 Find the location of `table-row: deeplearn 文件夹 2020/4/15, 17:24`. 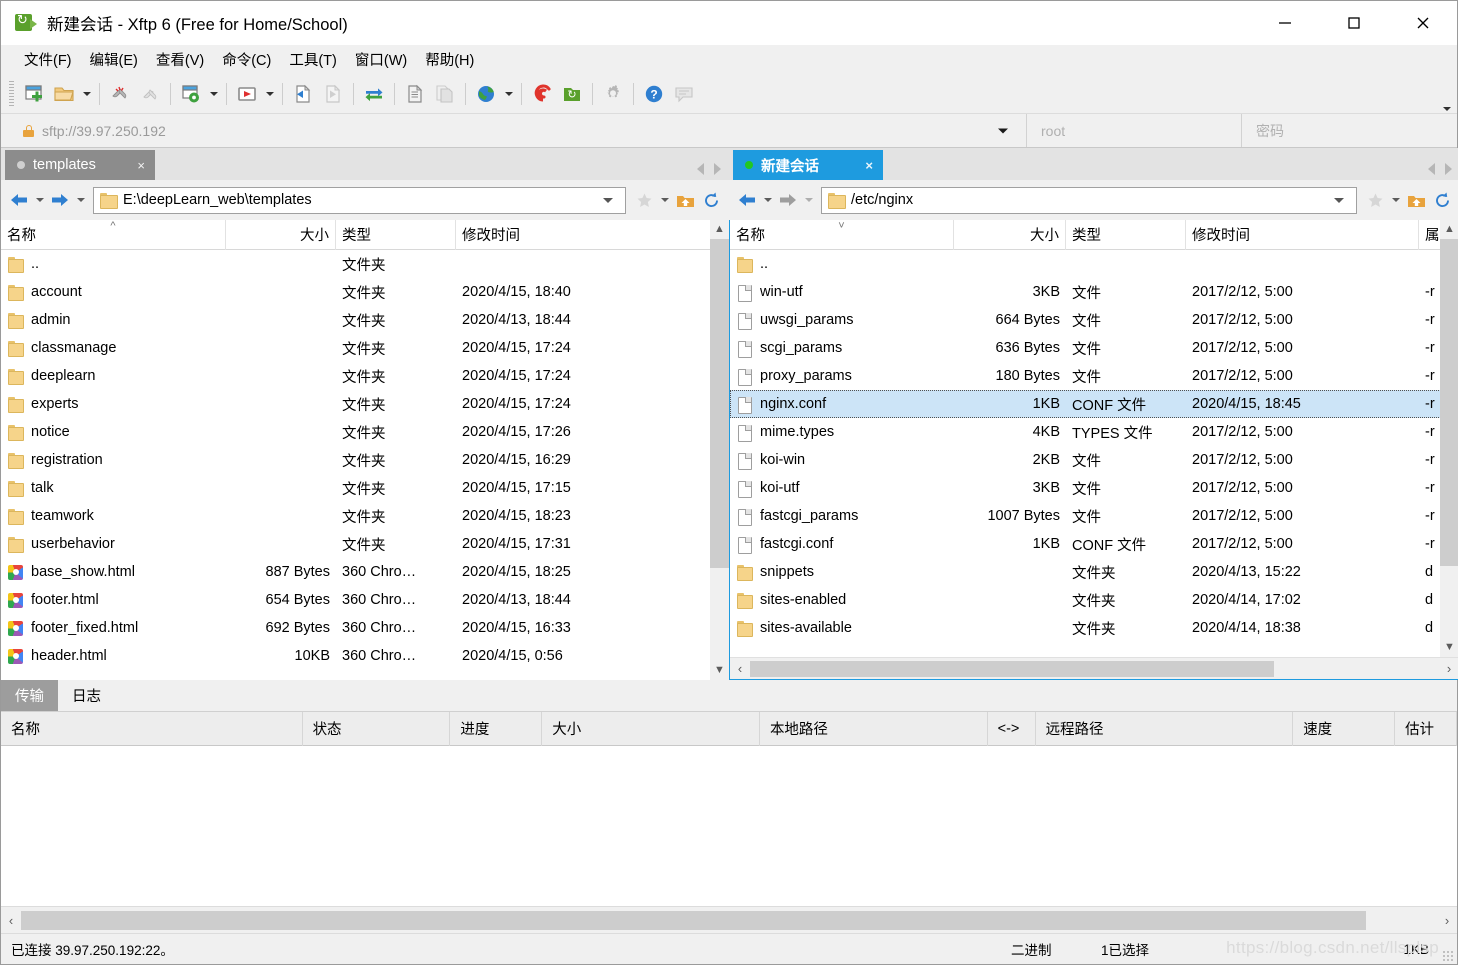

table-row: deeplearn 文件夹 2020/4/15, 17:24 is located at coordinates (365, 376).